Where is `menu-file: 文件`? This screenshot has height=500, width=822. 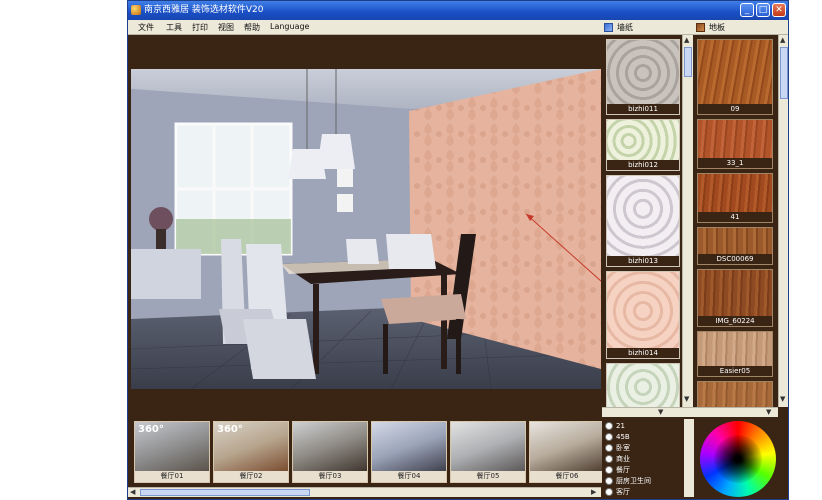
menu-file: 文件 is located at coordinates (146, 27).